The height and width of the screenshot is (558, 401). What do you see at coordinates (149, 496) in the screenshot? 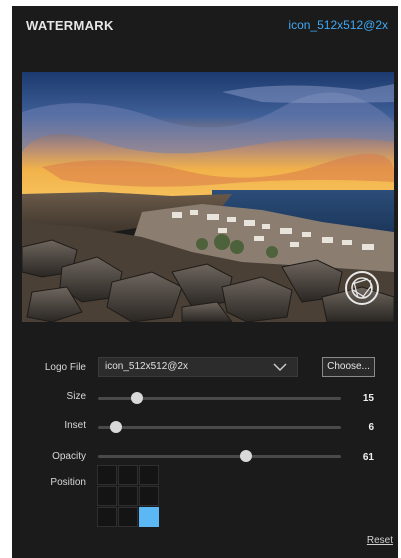
I see `position-cell-middle-right` at bounding box center [149, 496].